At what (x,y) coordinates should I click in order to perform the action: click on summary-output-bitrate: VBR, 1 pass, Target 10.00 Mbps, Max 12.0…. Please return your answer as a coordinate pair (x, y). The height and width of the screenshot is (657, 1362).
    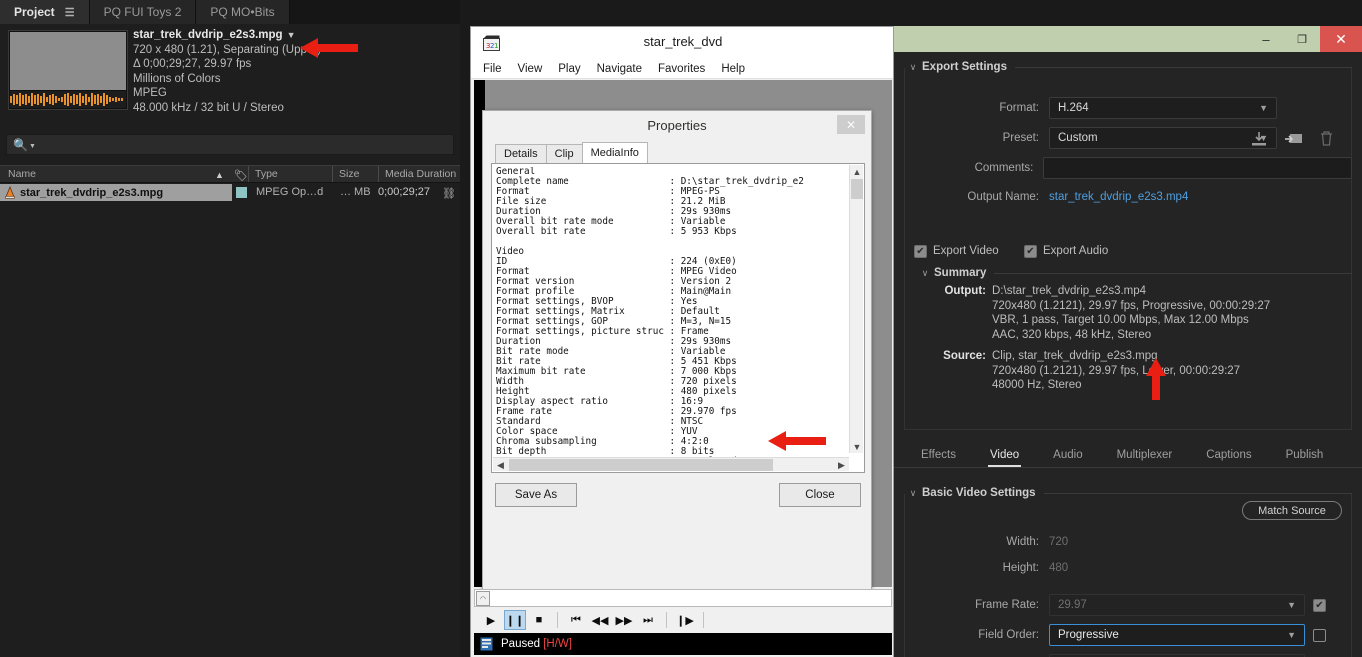
    Looking at the image, I should click on (1120, 320).